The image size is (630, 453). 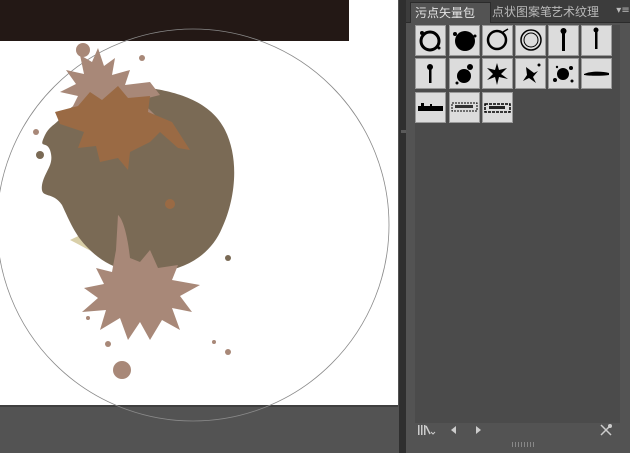 I want to click on remove-brush-stroke-icon, so click(x=606, y=432).